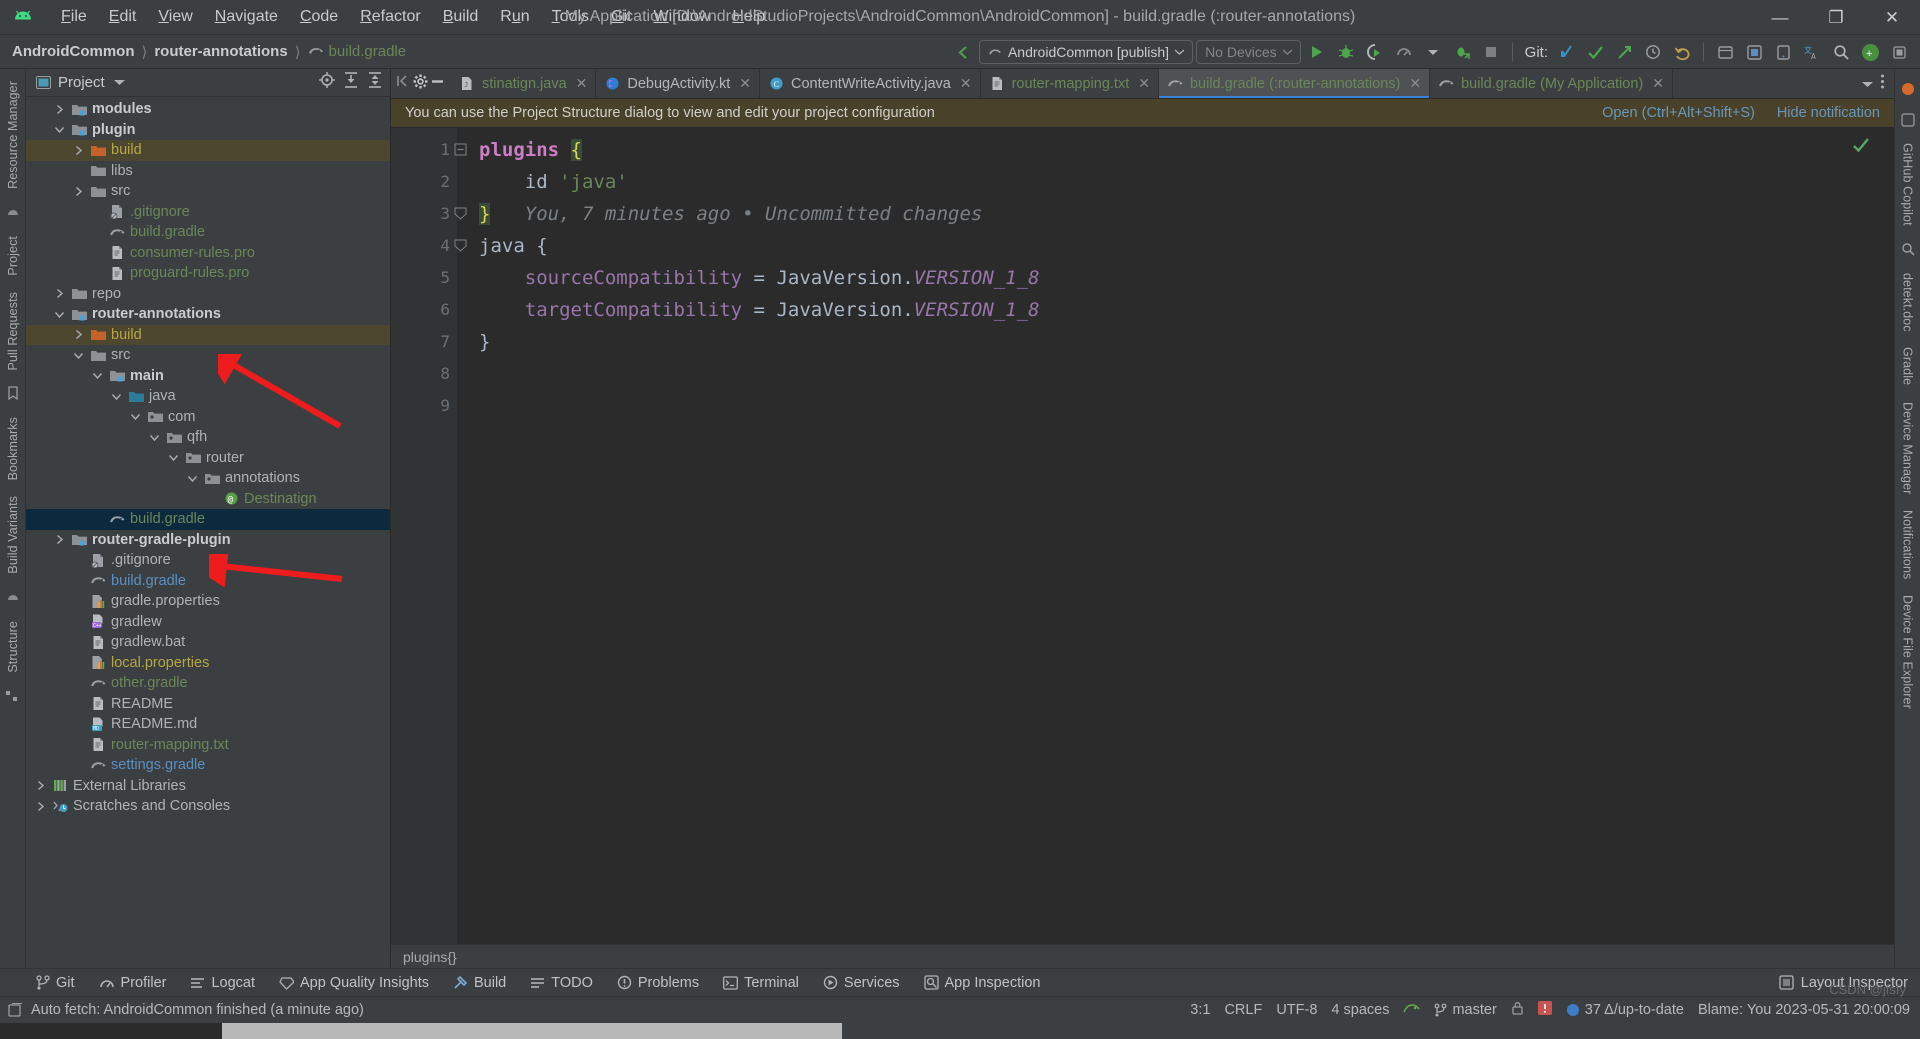  What do you see at coordinates (430, 957) in the screenshot?
I see `editor-breadcrumb-label: plugins{}` at bounding box center [430, 957].